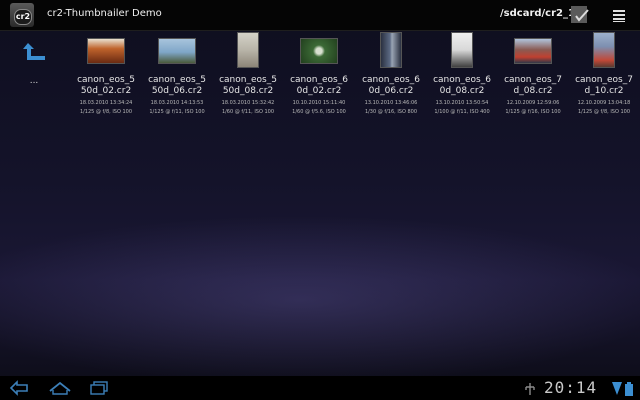  I want to click on file-name: canon_eos_5 50d_02.cr2, so click(106, 85).